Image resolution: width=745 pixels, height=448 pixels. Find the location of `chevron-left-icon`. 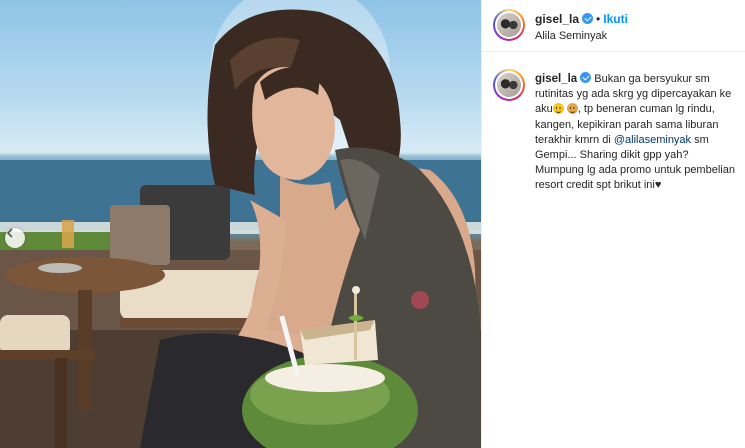

chevron-left-icon is located at coordinates (10, 233).